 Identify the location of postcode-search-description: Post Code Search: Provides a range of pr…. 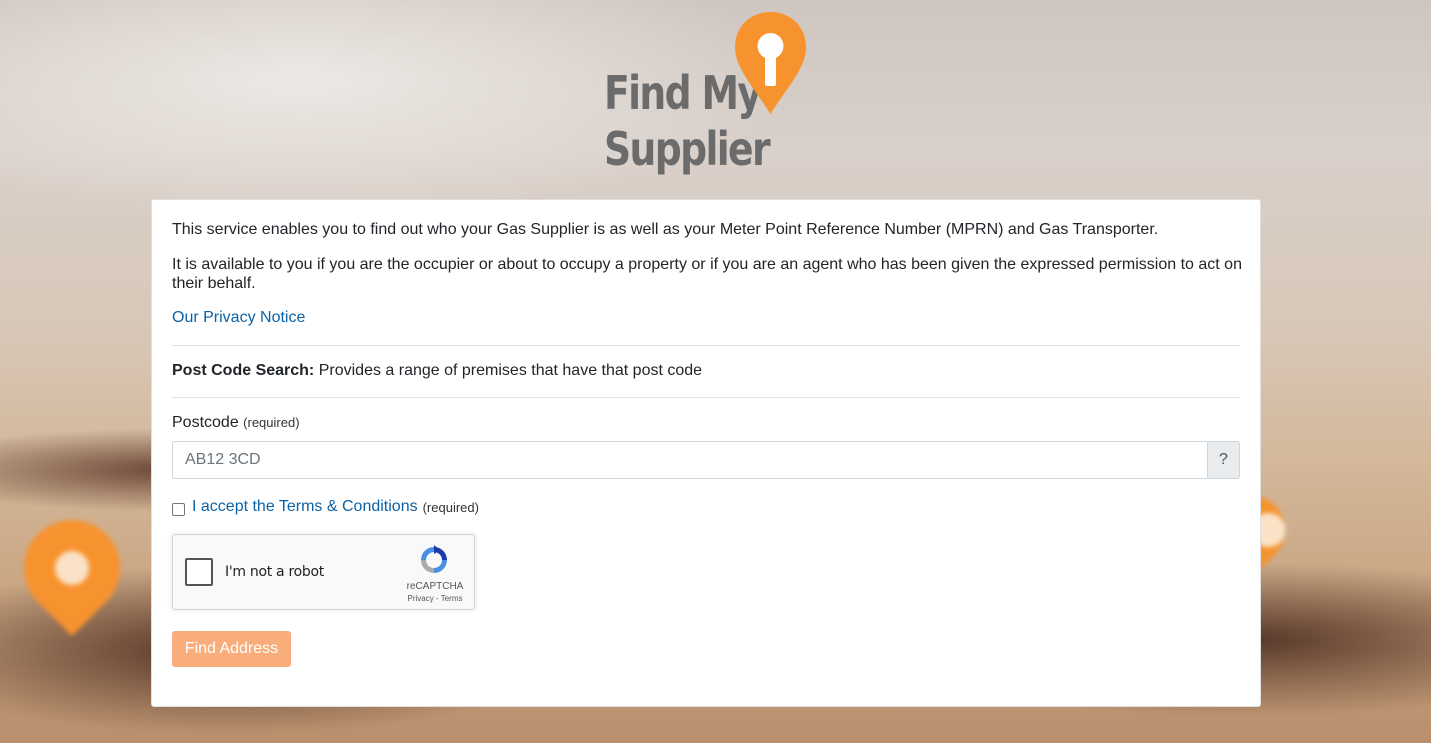
(437, 371).